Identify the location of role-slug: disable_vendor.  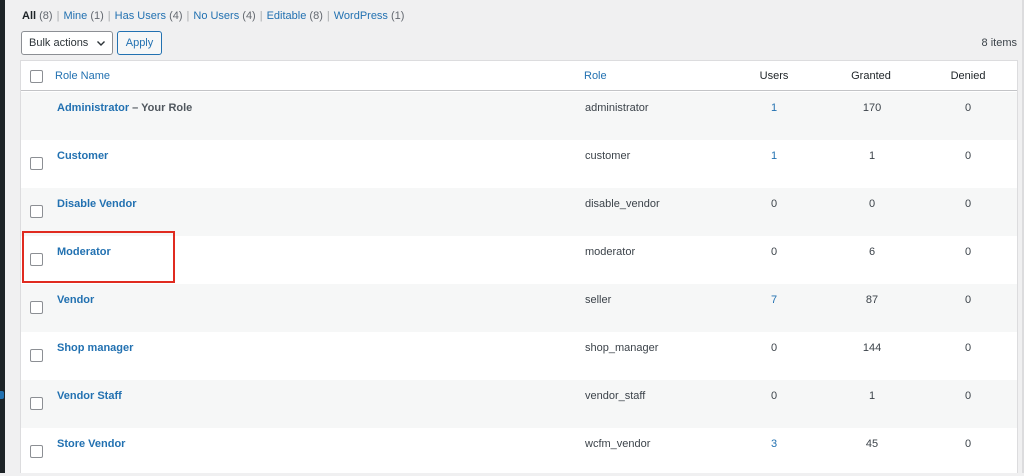
(622, 204).